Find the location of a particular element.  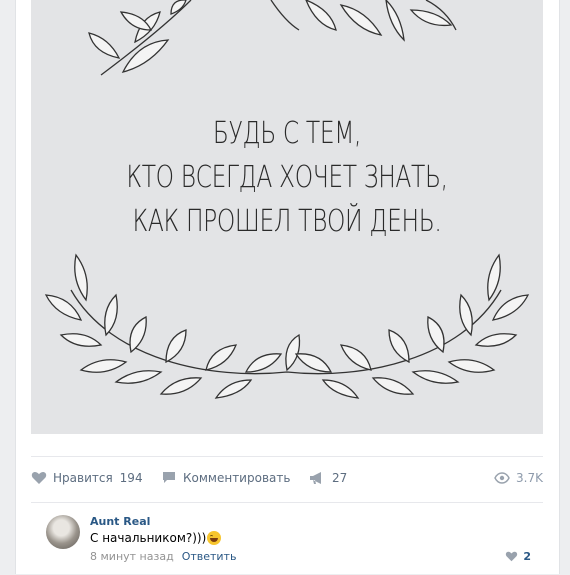

share-count: 27 is located at coordinates (340, 478).